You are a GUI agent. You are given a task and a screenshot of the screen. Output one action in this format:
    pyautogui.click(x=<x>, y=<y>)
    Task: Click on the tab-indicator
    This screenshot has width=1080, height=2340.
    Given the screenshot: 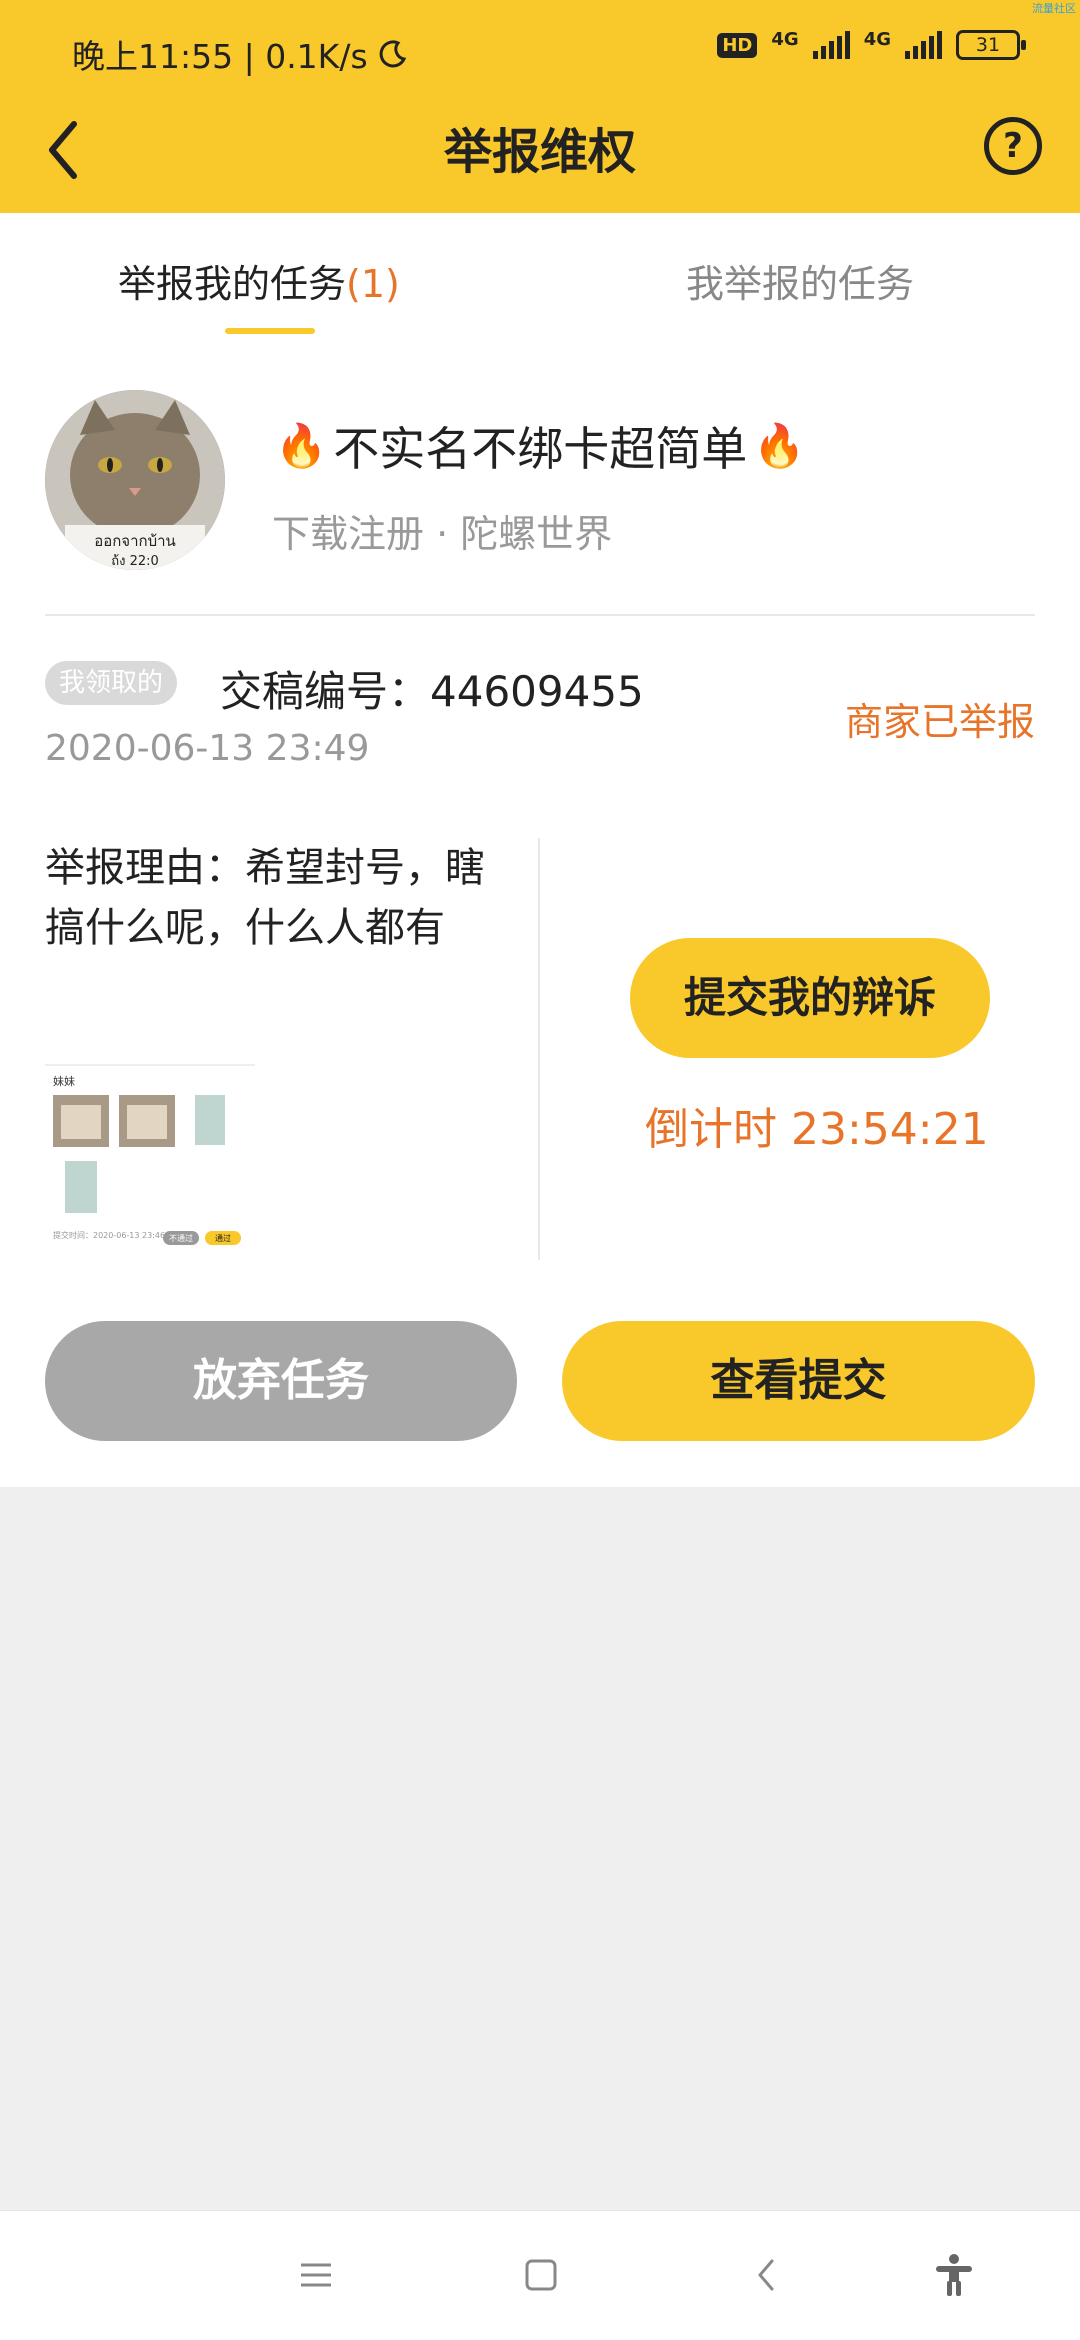 What is the action you would take?
    pyautogui.click(x=270, y=331)
    